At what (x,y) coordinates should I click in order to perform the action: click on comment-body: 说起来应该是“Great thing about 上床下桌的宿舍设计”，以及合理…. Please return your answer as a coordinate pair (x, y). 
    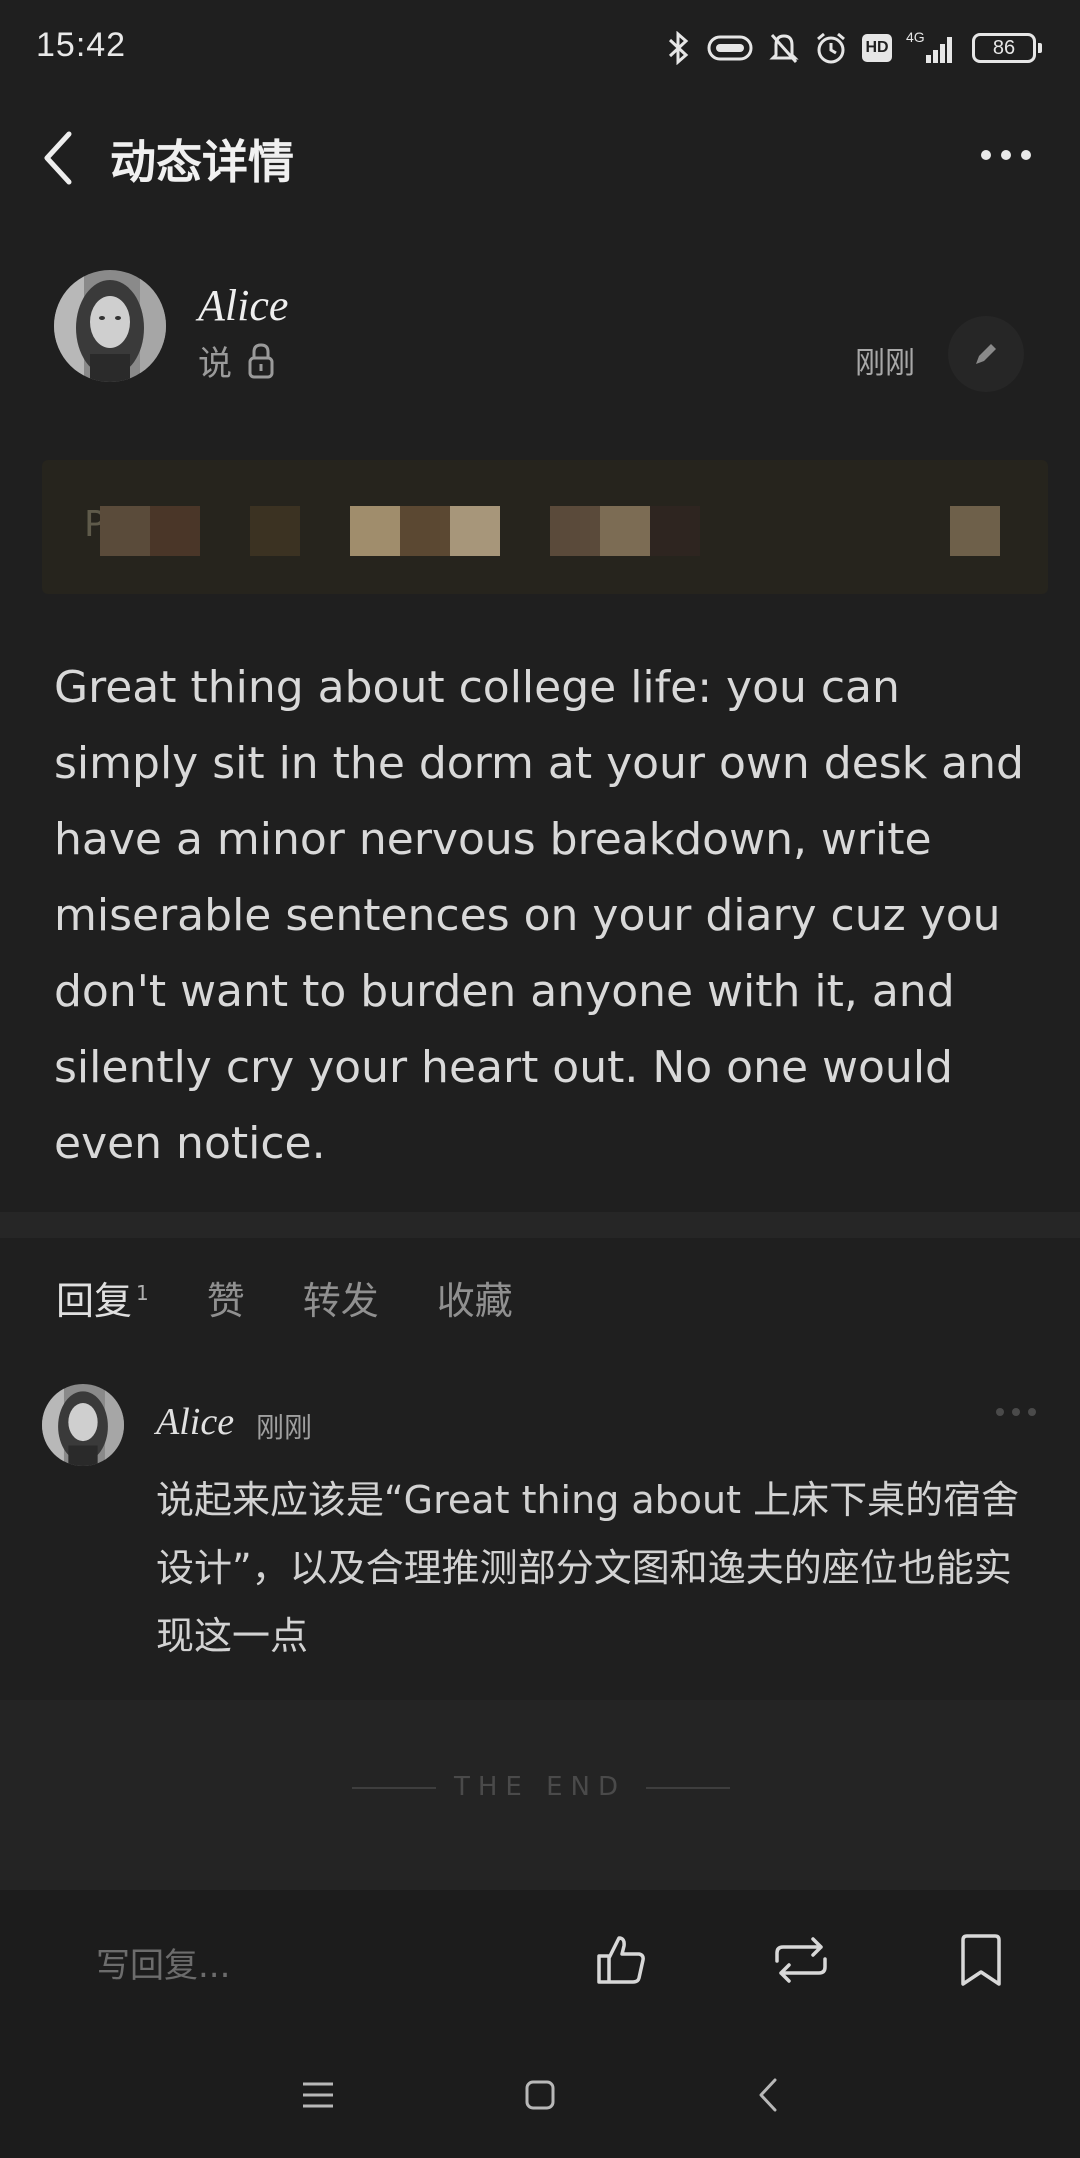
    Looking at the image, I should click on (588, 1568).